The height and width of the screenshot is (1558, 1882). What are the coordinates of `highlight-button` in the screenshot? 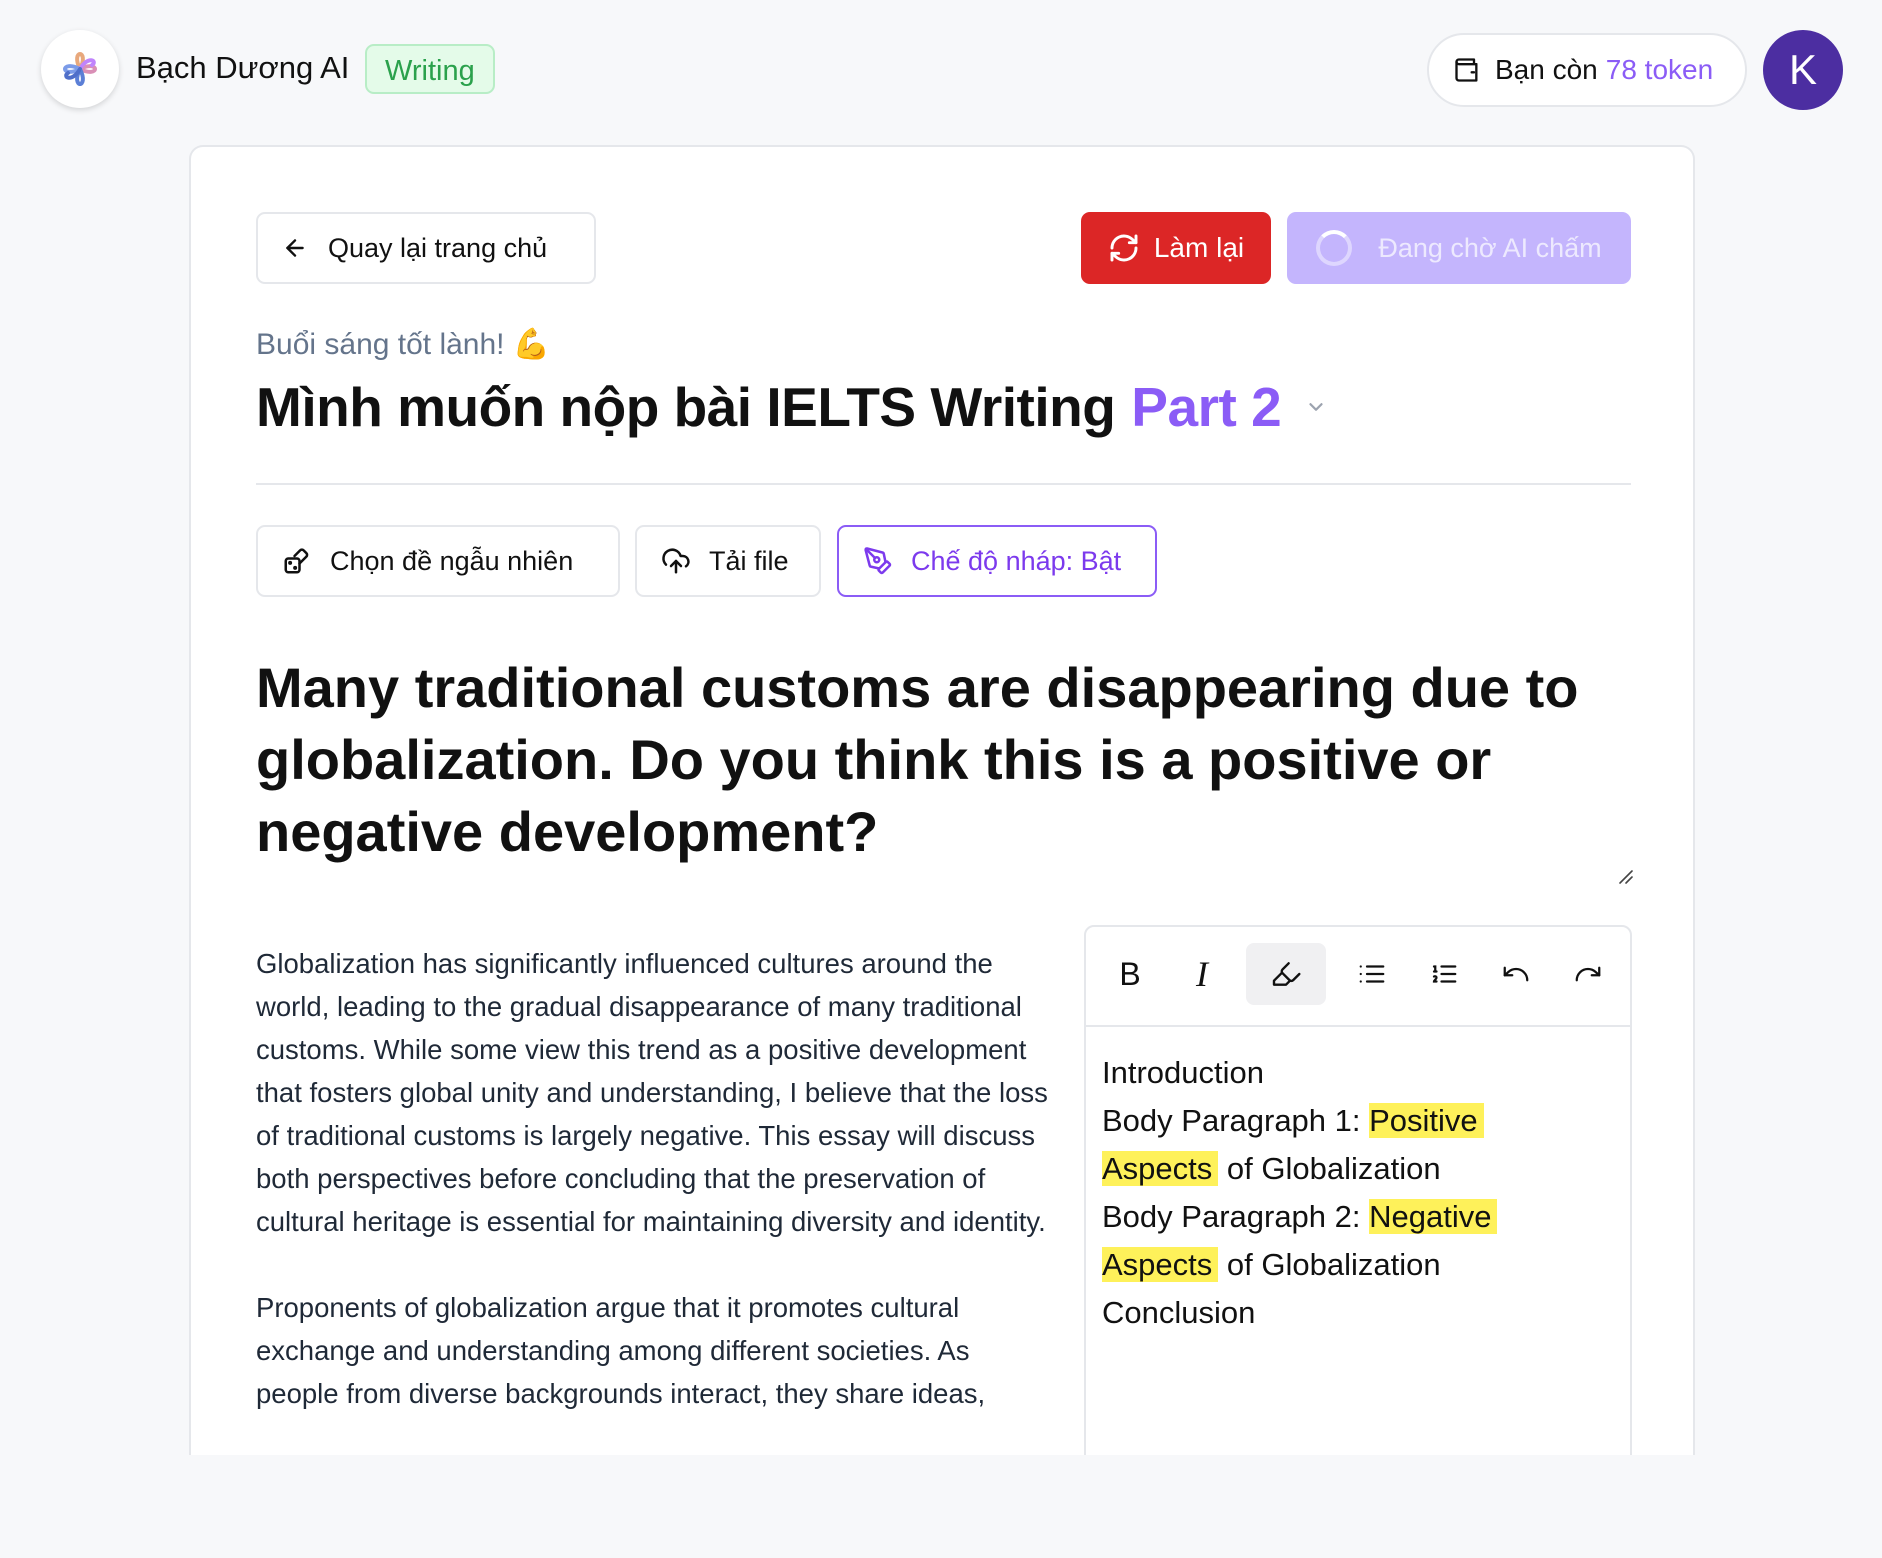 It's located at (1286, 974).